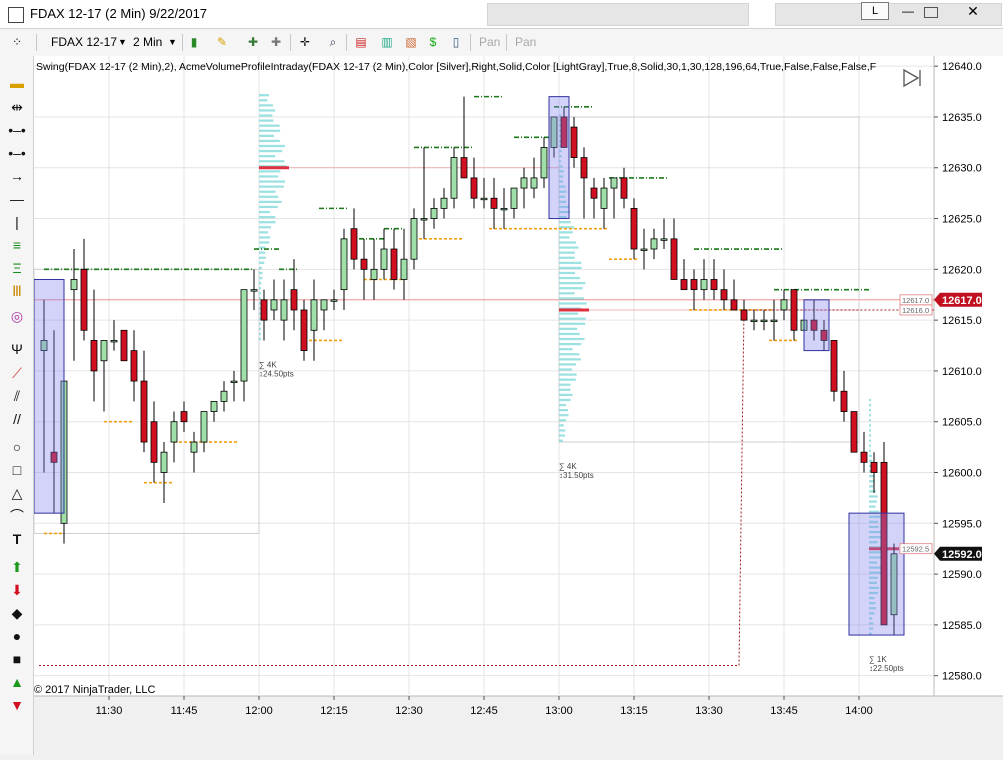 The image size is (1003, 760). I want to click on maximize-icon, so click(931, 12).